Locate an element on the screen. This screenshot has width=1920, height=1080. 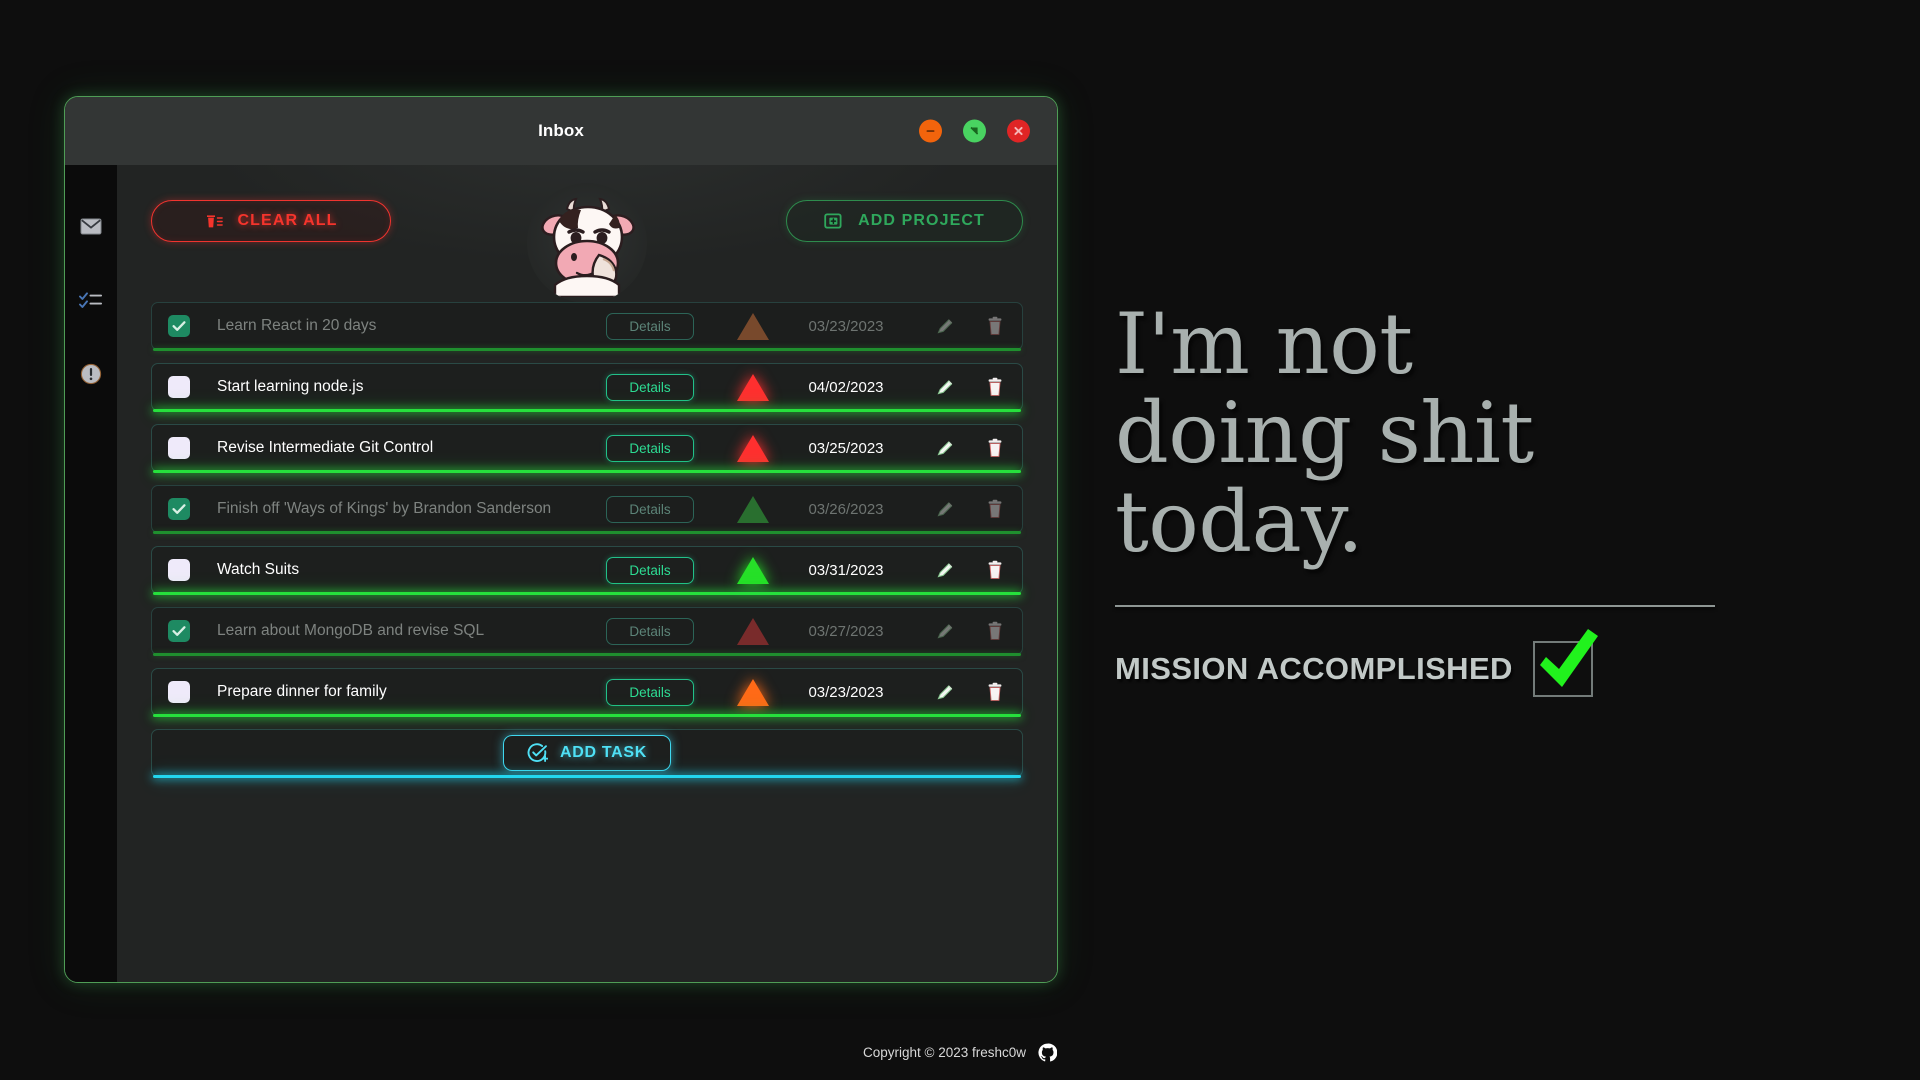
add-task-button: ADD TASK is located at coordinates (587, 753).